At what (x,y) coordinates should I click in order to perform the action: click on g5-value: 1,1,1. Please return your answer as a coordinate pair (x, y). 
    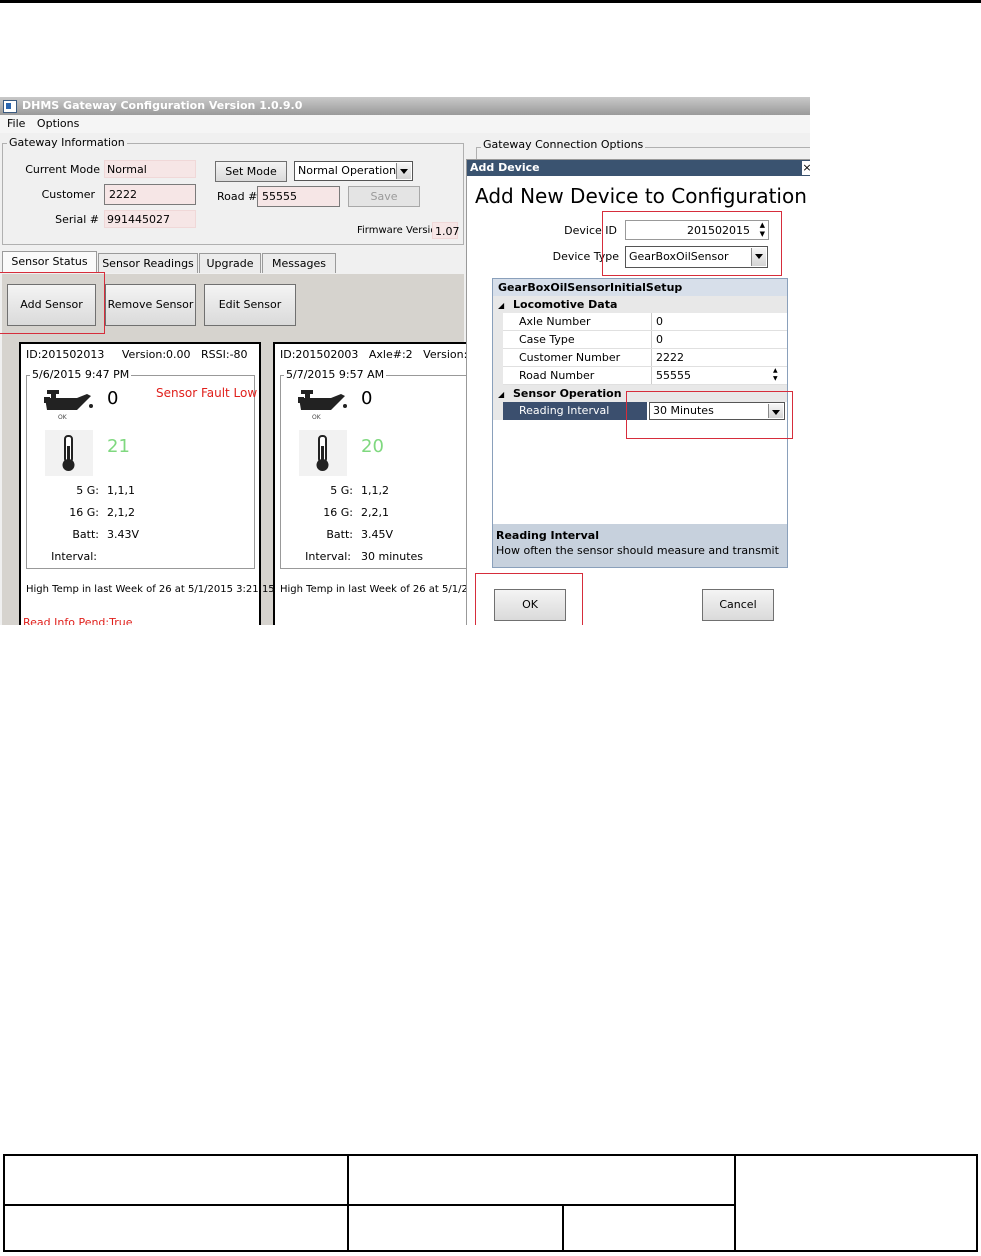
    Looking at the image, I should click on (121, 490).